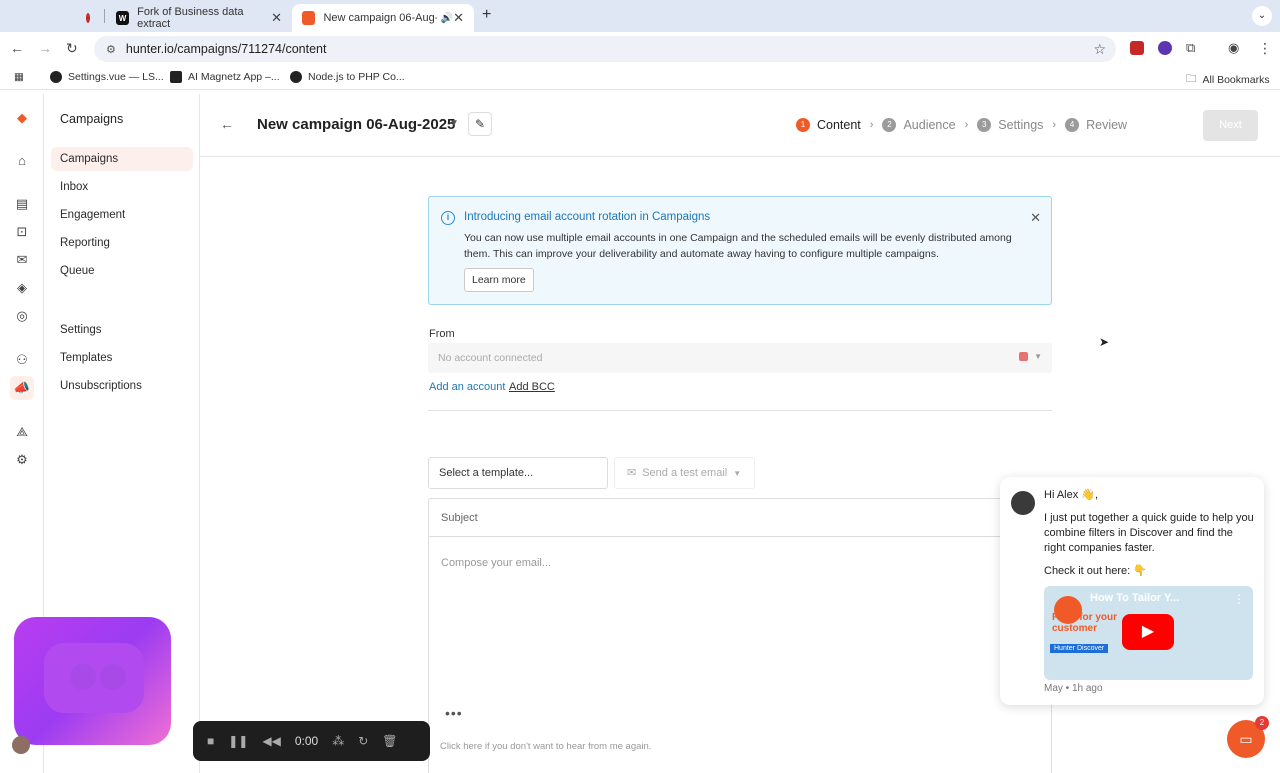 The image size is (1280, 773). I want to click on sidebar-title: Campaigns, so click(92, 119).